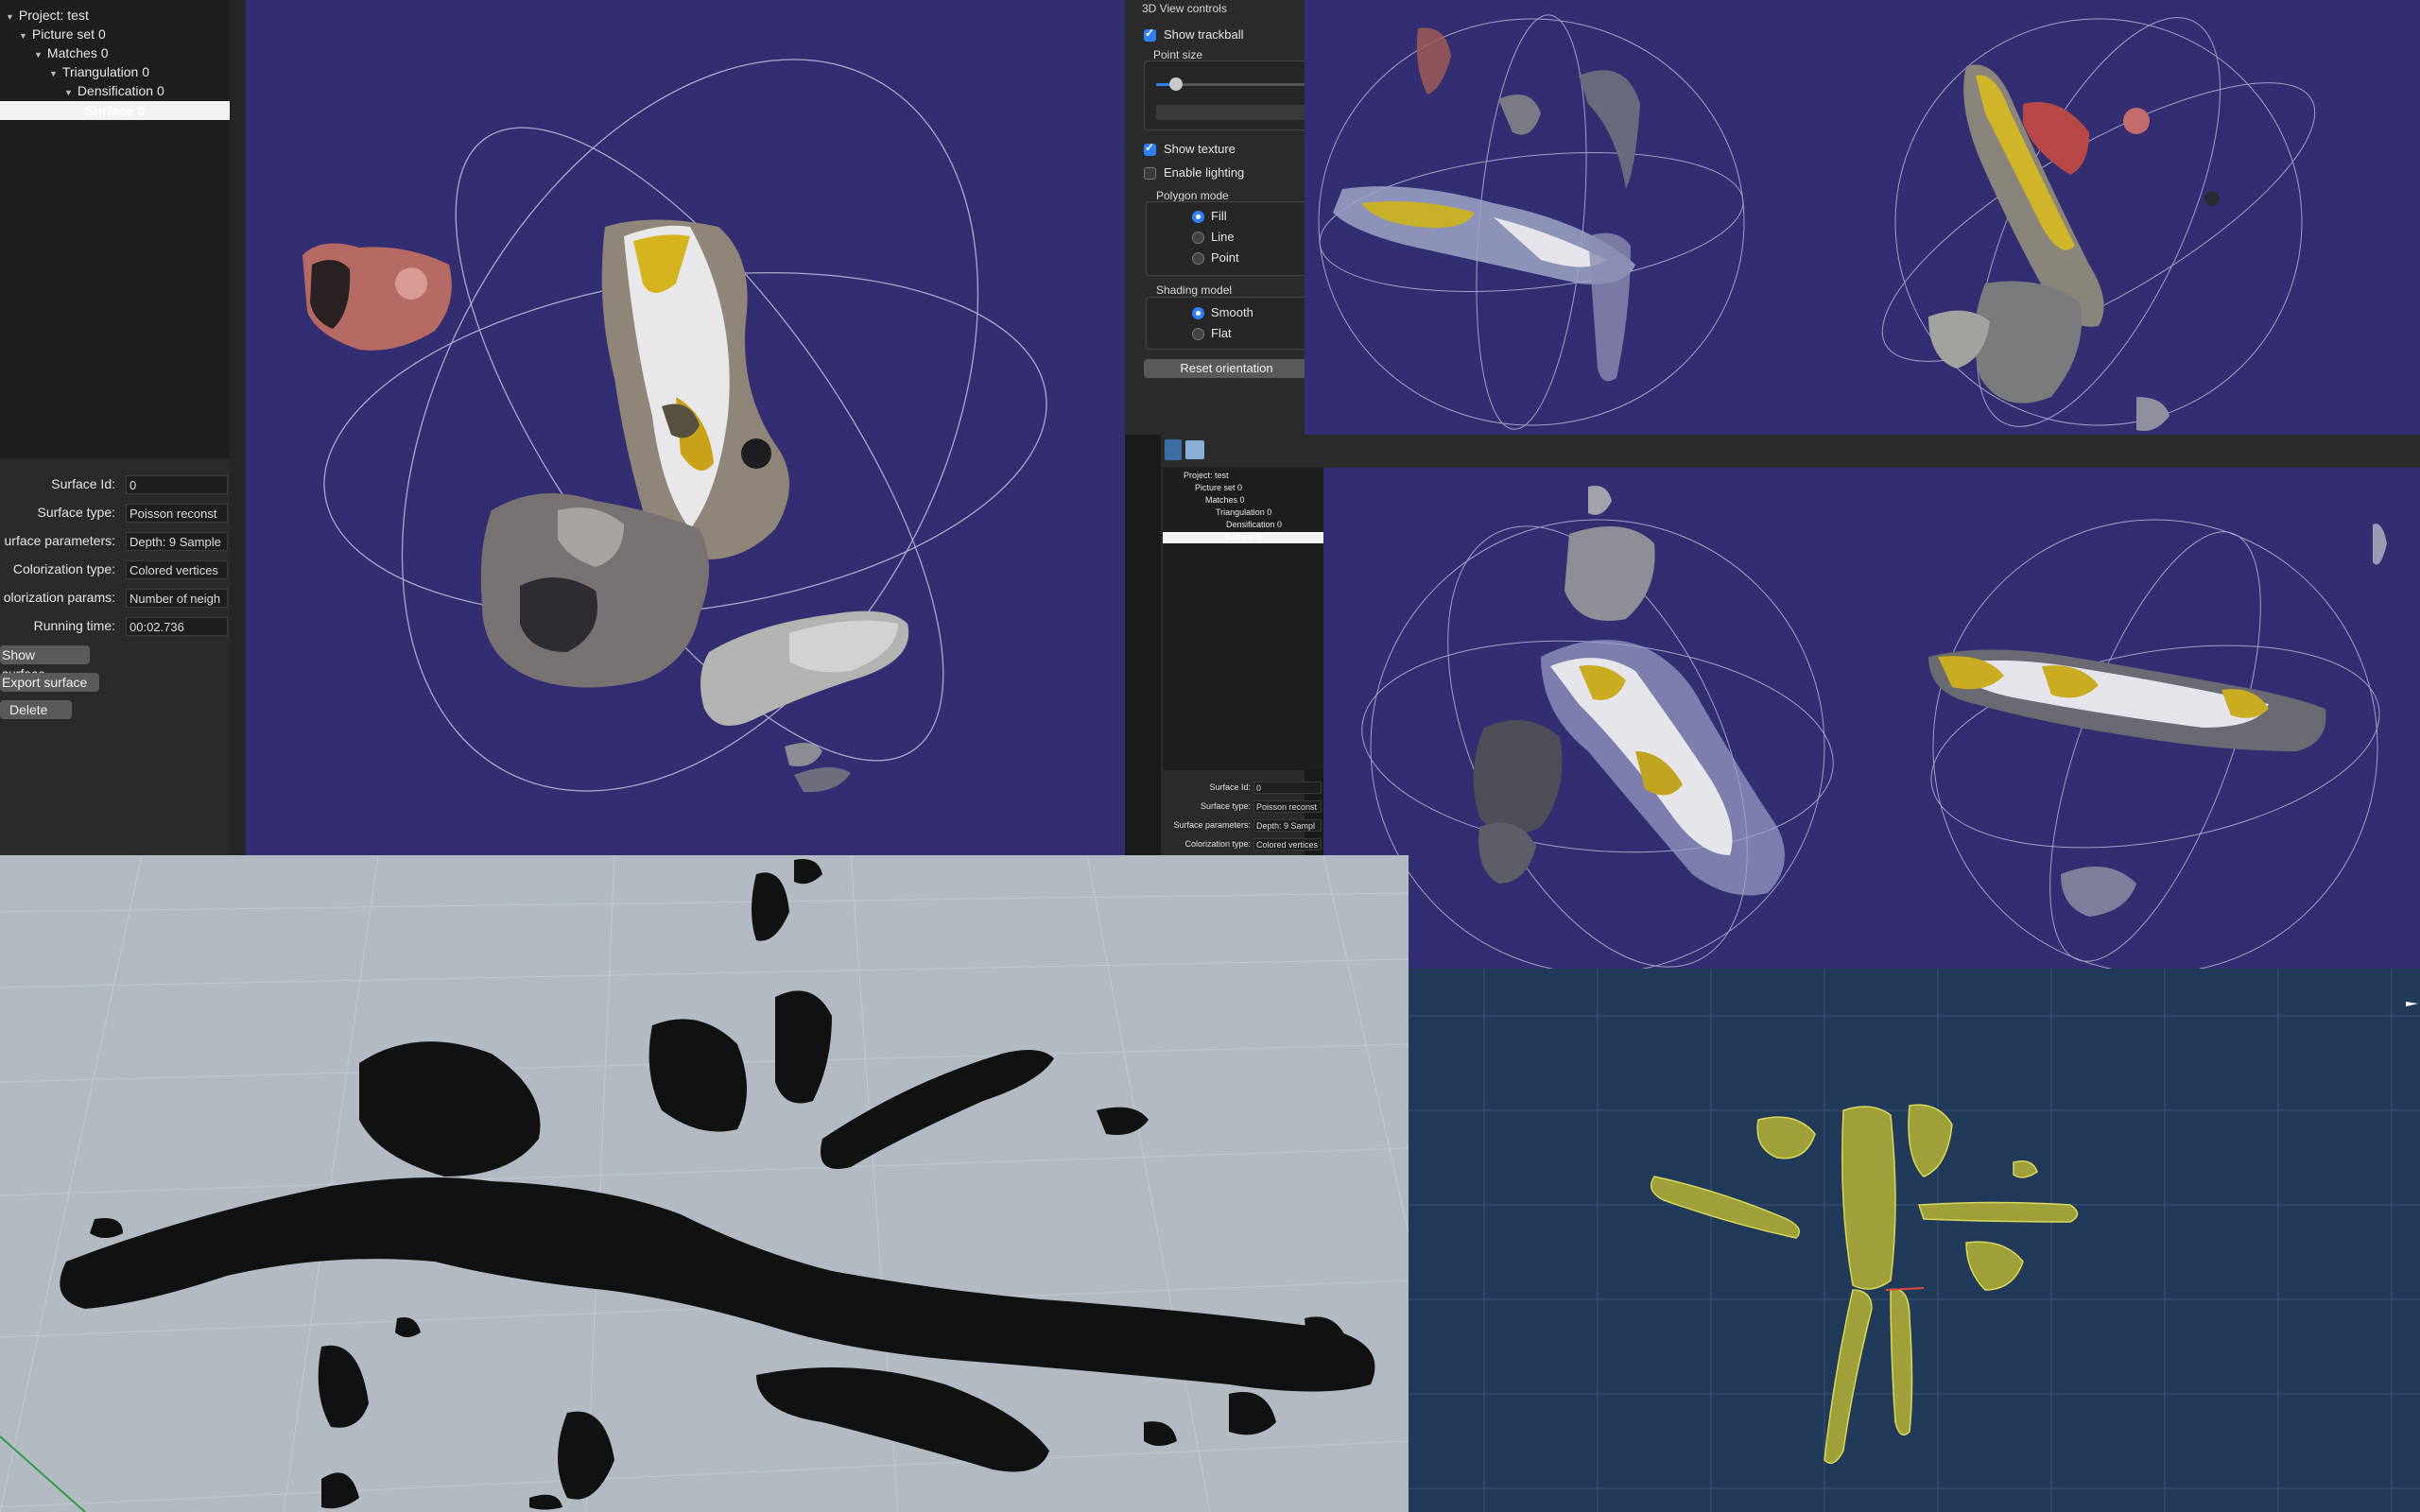 This screenshot has width=2420, height=1512. I want to click on axis-line, so click(43, 1473).